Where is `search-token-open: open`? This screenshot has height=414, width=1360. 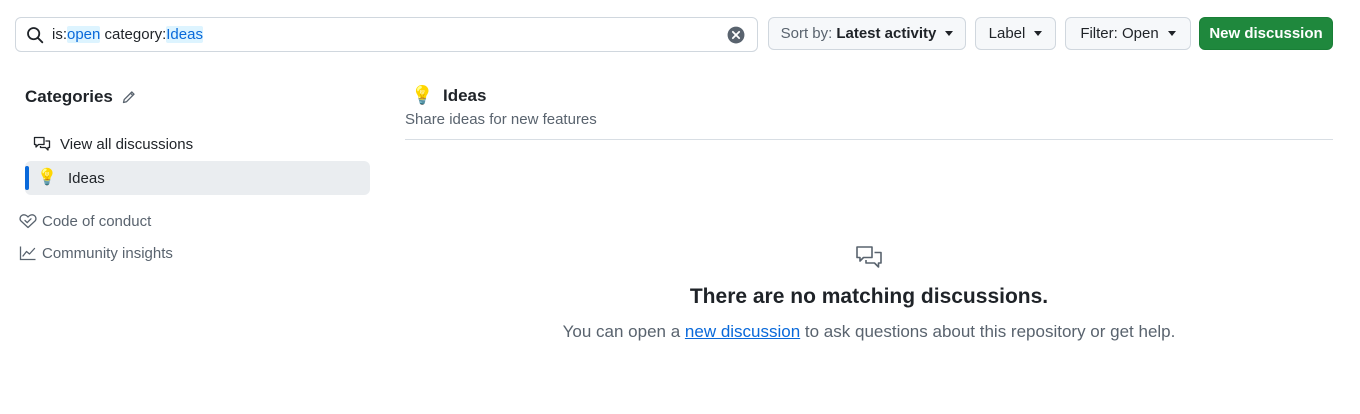 search-token-open: open is located at coordinates (84, 34).